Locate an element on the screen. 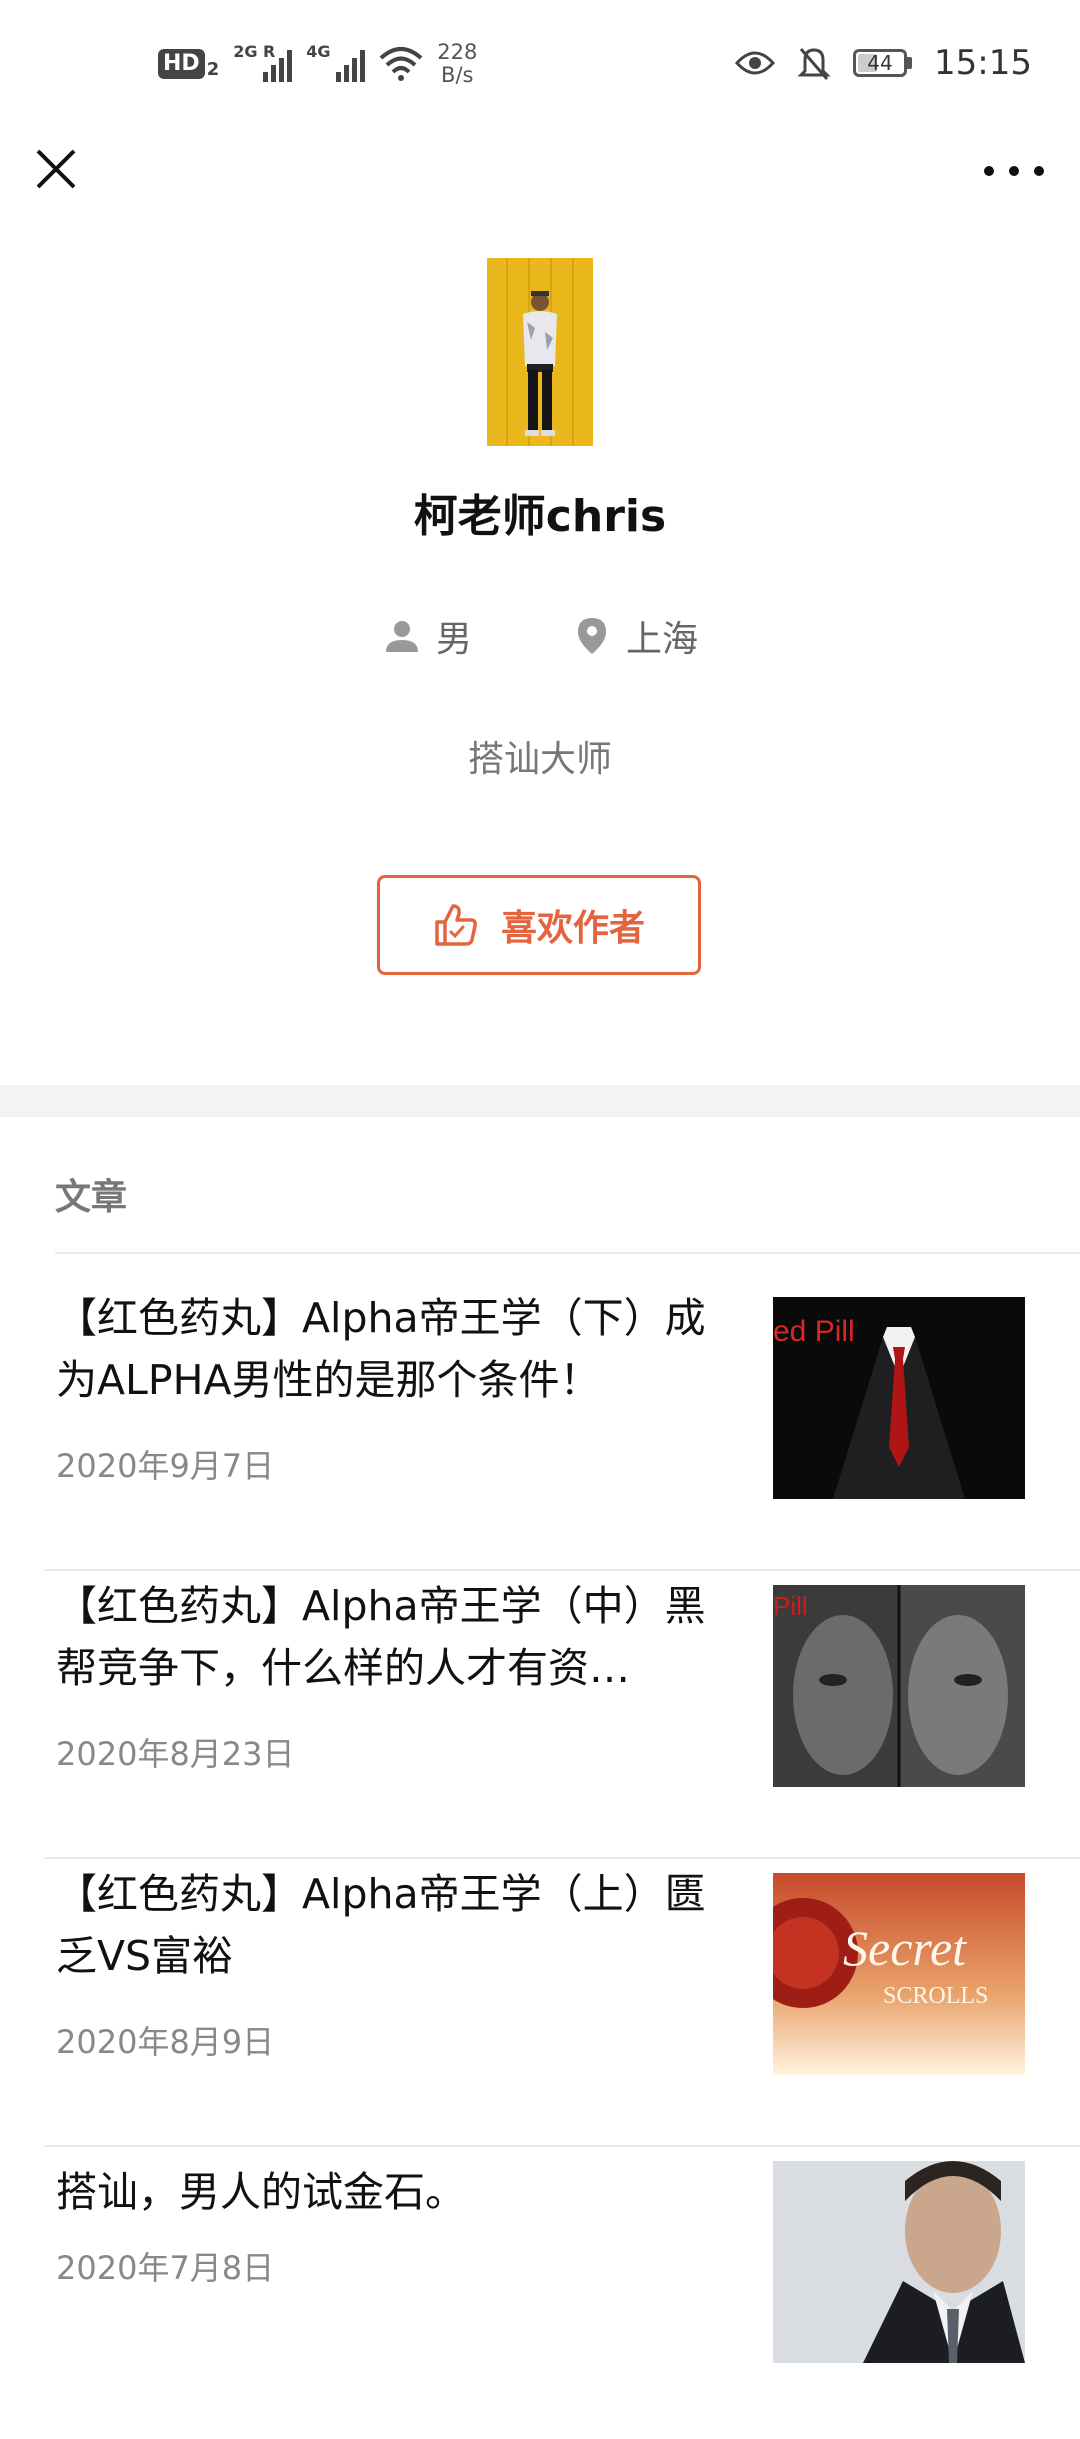 The width and height of the screenshot is (1080, 2439). location-pin-icon is located at coordinates (592, 636).